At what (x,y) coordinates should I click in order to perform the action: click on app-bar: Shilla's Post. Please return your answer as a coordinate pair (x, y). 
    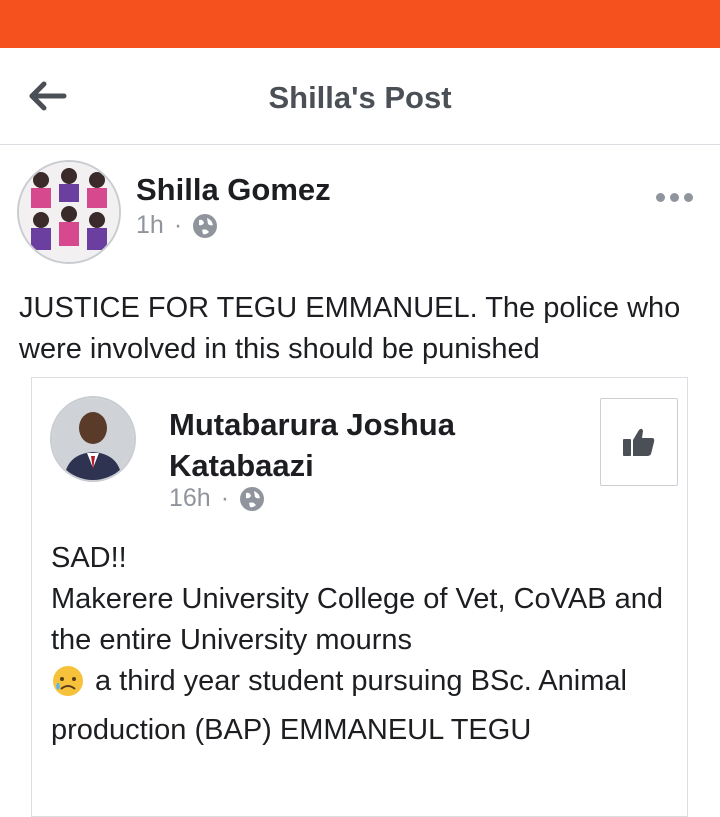
    Looking at the image, I should click on (360, 96).